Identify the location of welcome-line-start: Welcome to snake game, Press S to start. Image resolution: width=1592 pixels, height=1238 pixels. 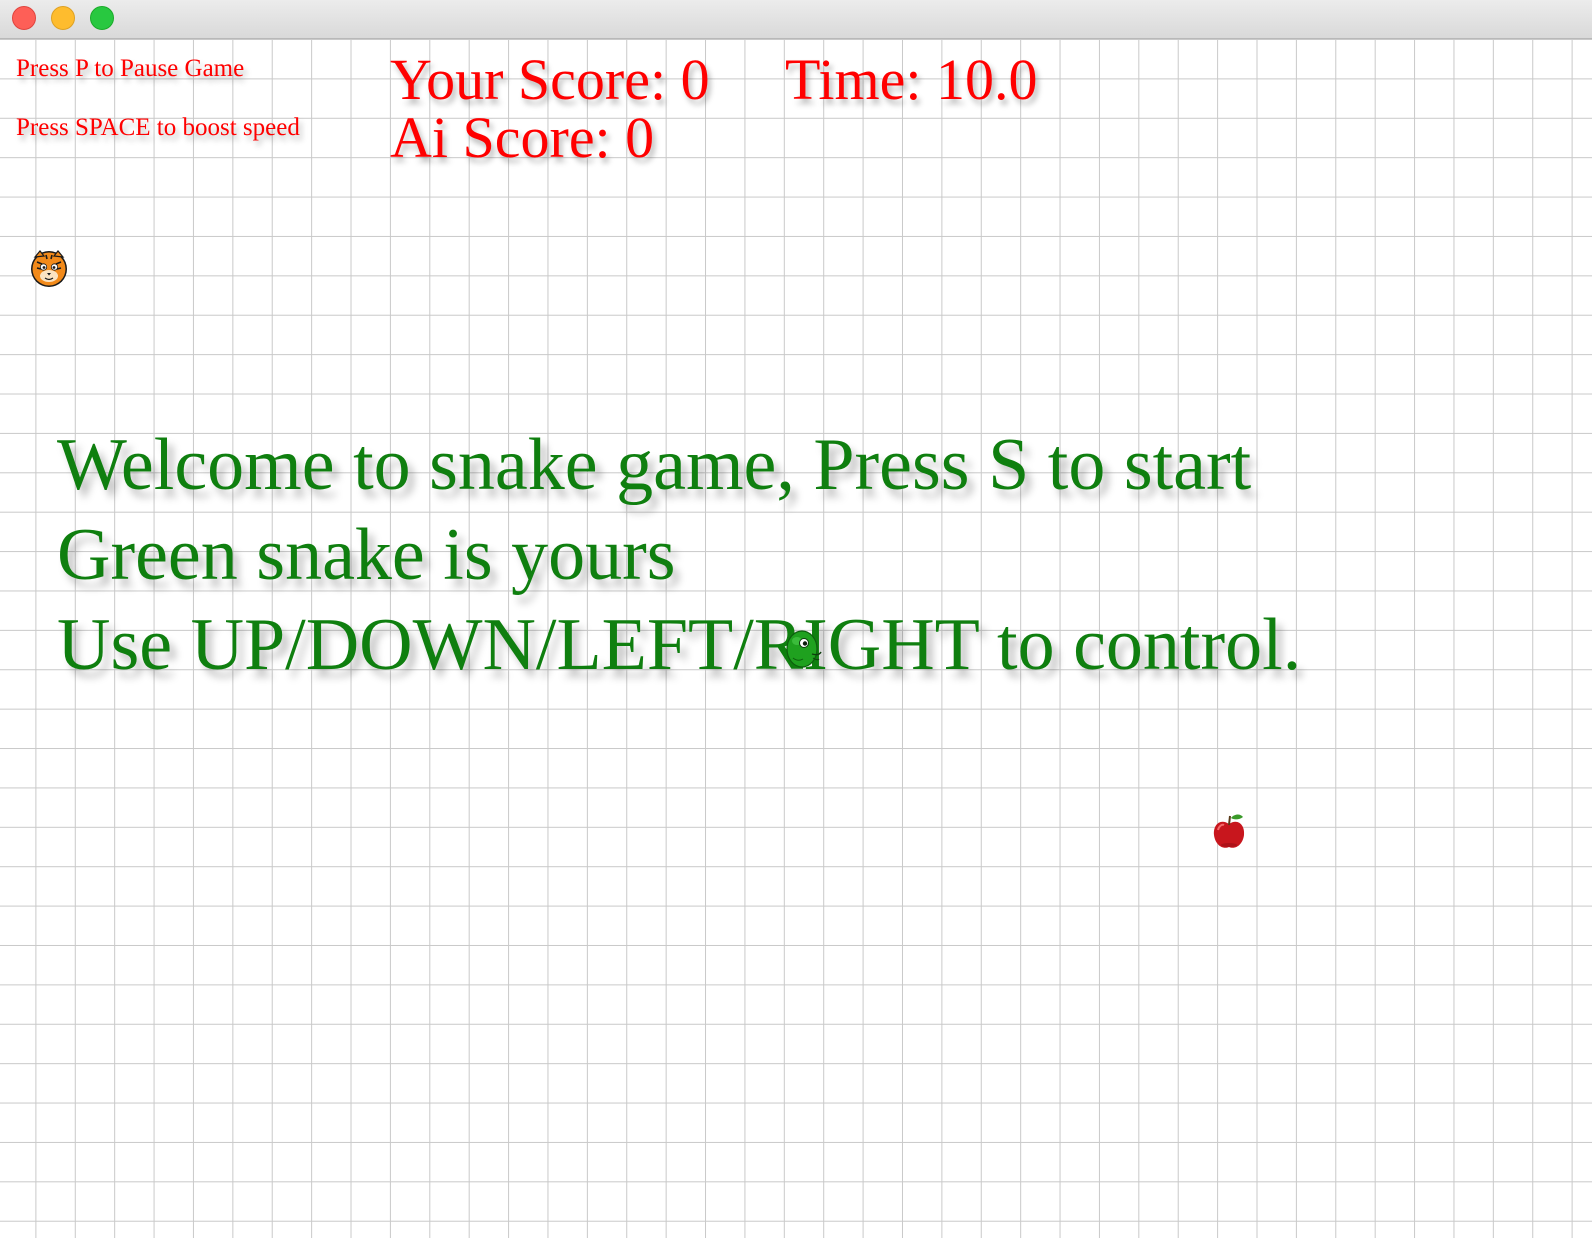
(654, 465).